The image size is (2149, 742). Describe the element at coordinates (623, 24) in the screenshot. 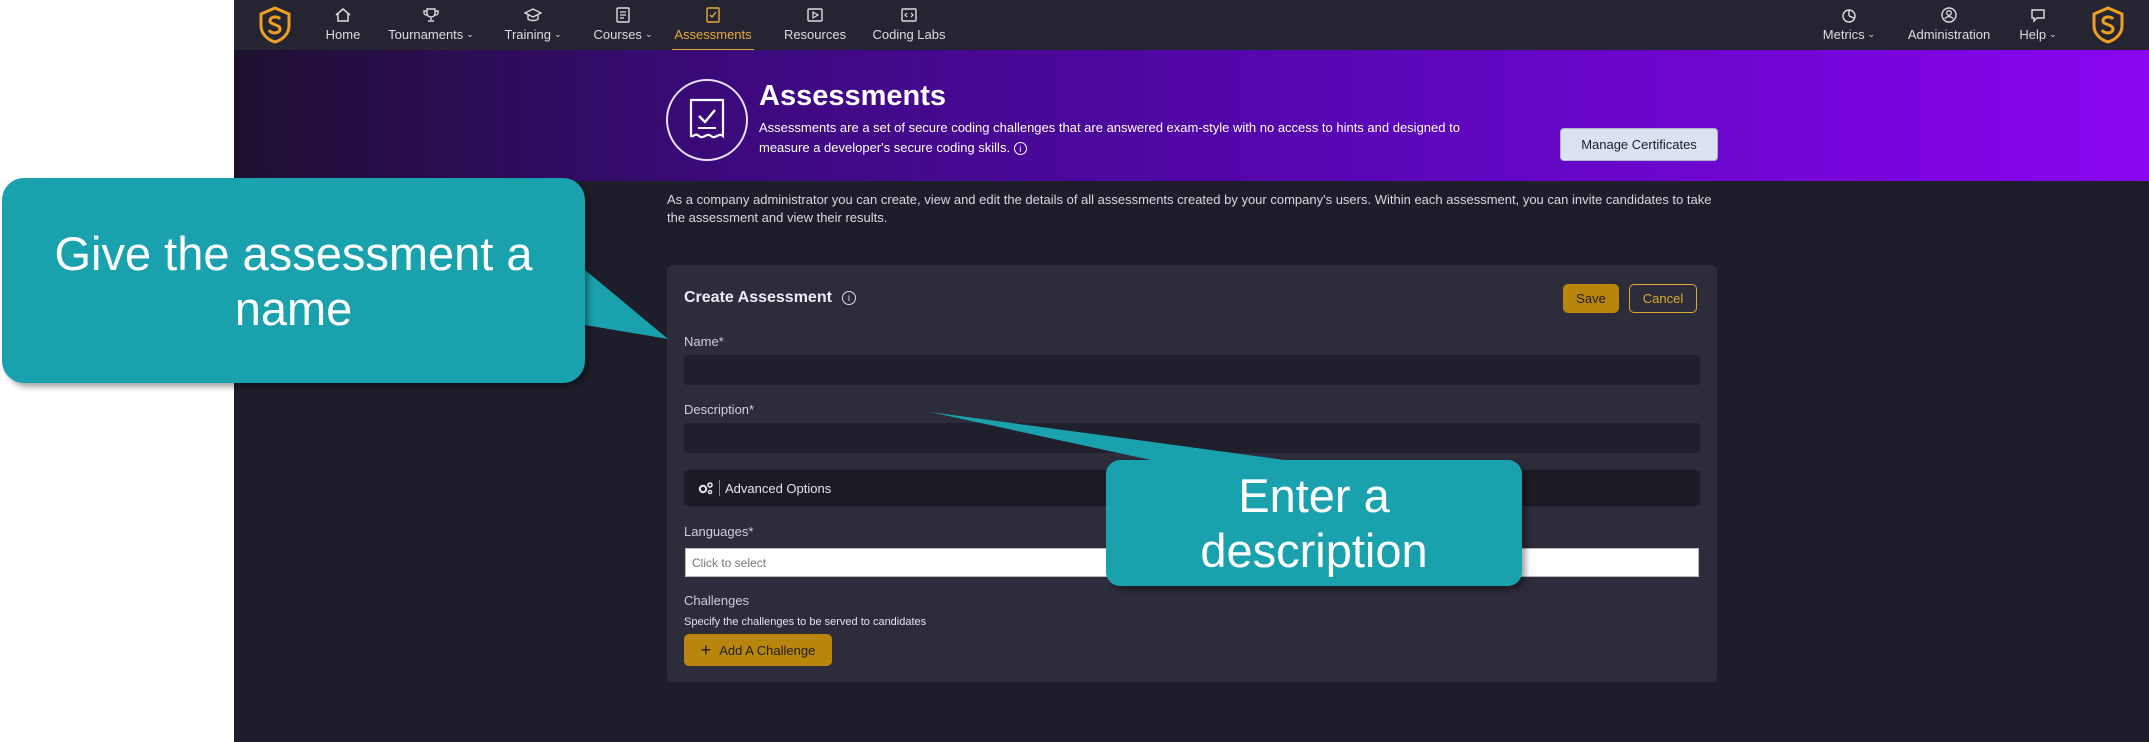

I see `nav-courses: Courses ⌄` at that location.